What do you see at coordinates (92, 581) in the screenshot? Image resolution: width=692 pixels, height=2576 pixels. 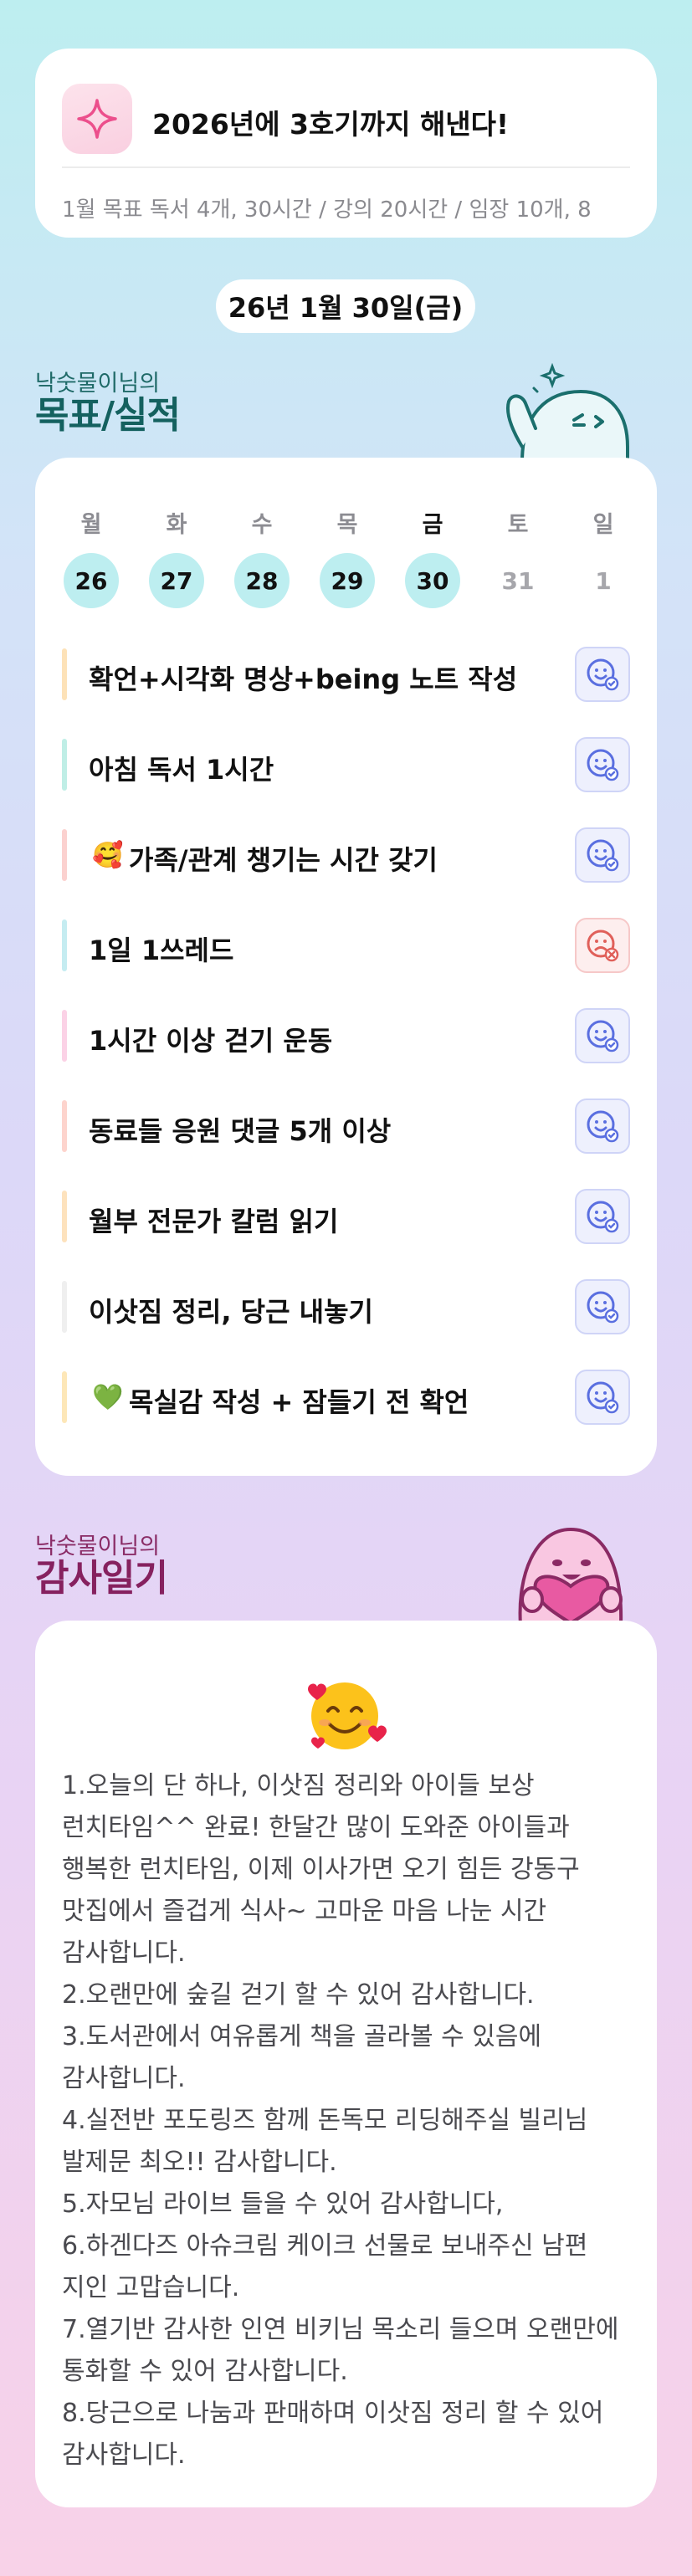 I see `day-number: 26` at bounding box center [92, 581].